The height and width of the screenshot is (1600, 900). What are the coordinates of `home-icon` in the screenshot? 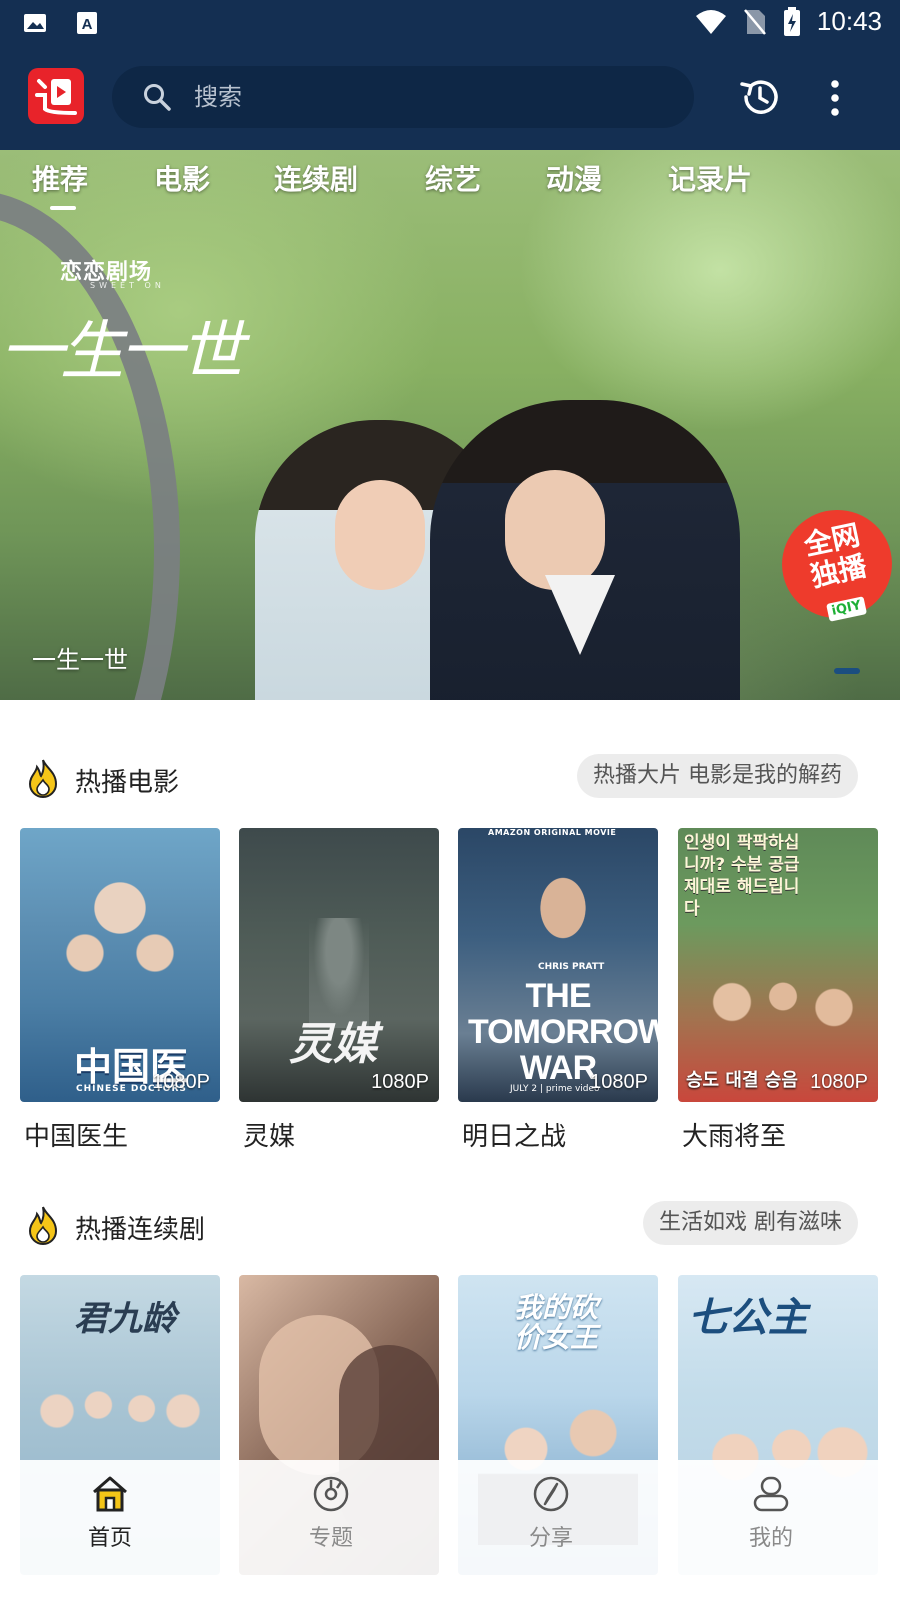 It's located at (110, 1494).